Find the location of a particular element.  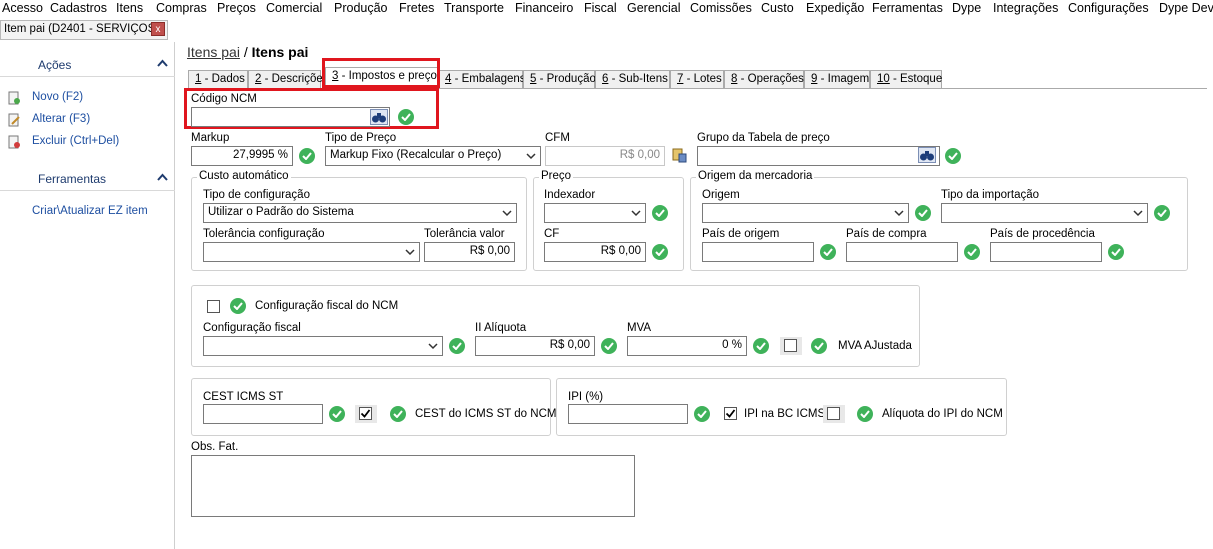

tab-label: - Sub-Itens is located at coordinates (638, 79).